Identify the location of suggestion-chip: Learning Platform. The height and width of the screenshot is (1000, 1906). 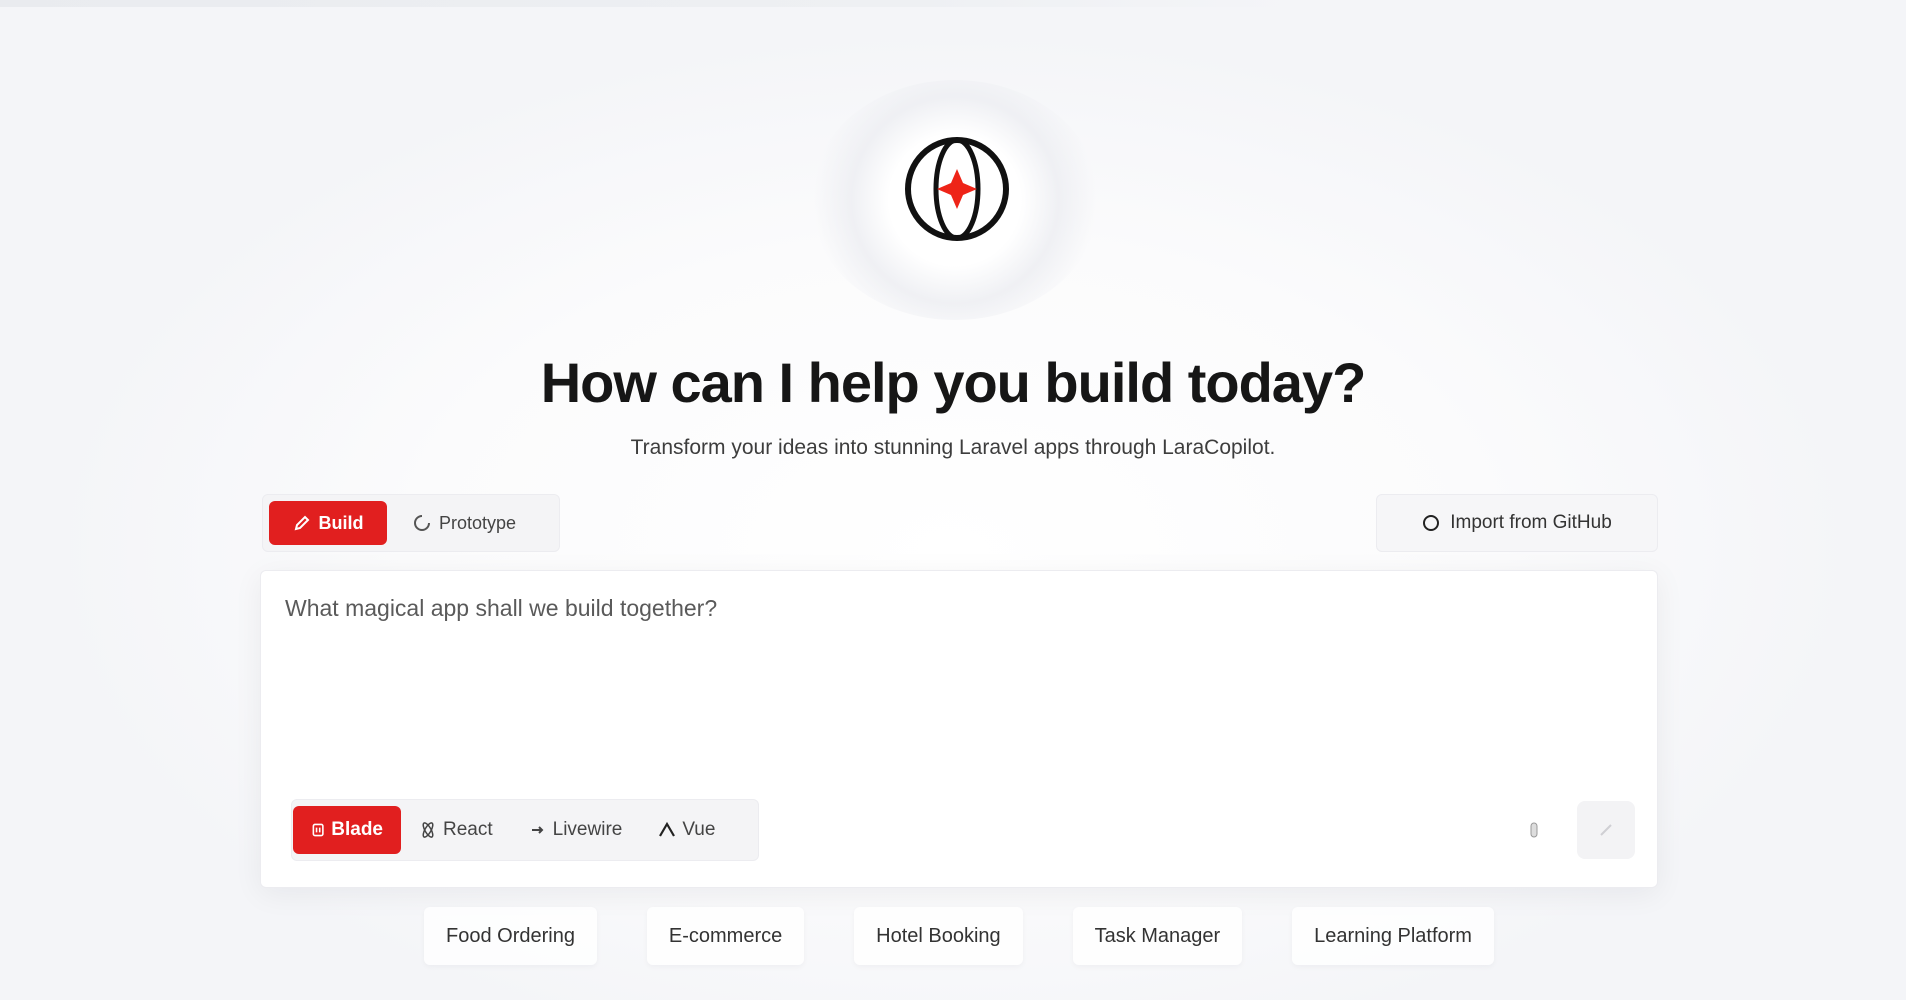
(1393, 936).